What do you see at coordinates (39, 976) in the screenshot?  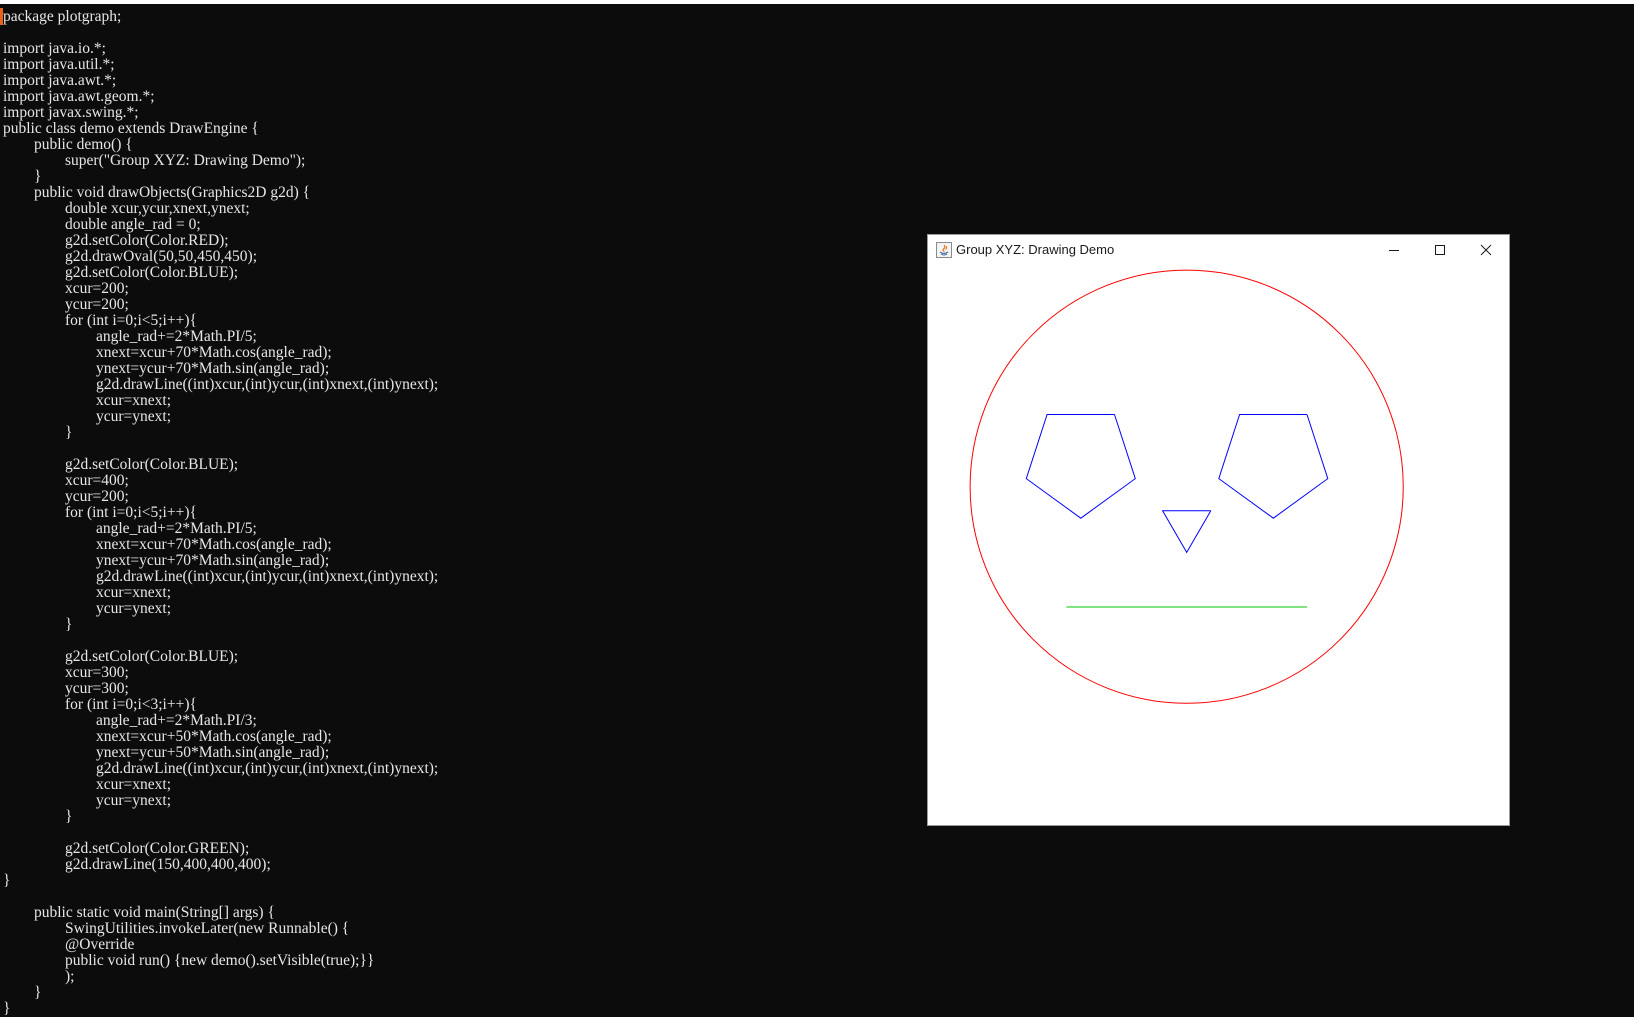 I see `code-line: );` at bounding box center [39, 976].